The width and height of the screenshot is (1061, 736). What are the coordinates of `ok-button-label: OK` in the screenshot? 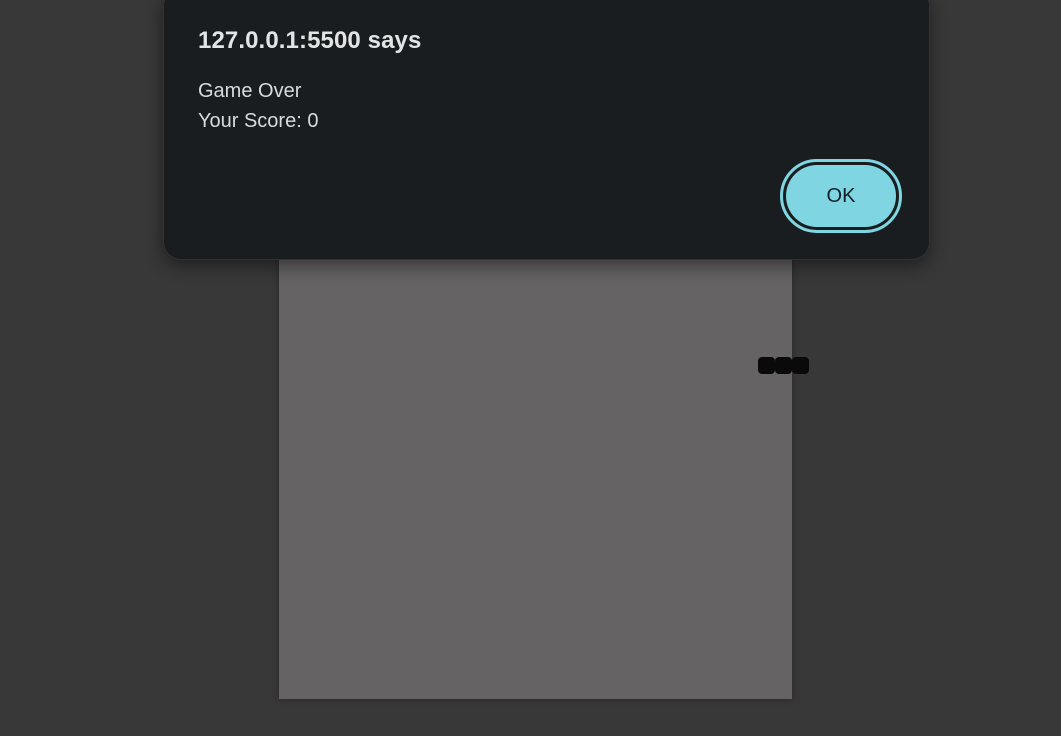 It's located at (841, 196).